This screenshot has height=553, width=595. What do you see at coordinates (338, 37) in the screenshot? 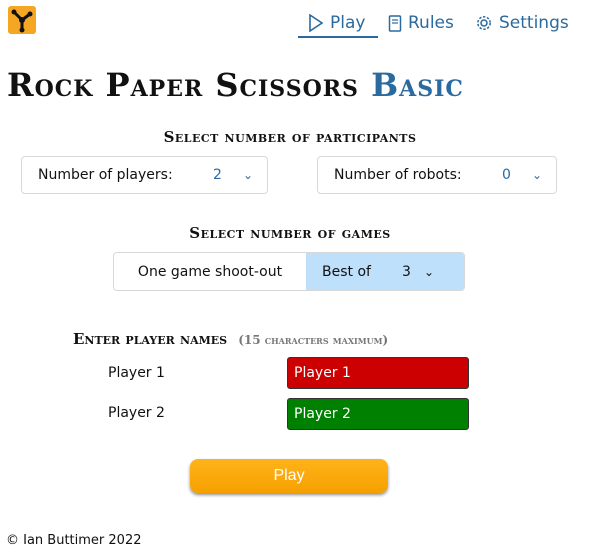
I see `nav-active-indicator` at bounding box center [338, 37].